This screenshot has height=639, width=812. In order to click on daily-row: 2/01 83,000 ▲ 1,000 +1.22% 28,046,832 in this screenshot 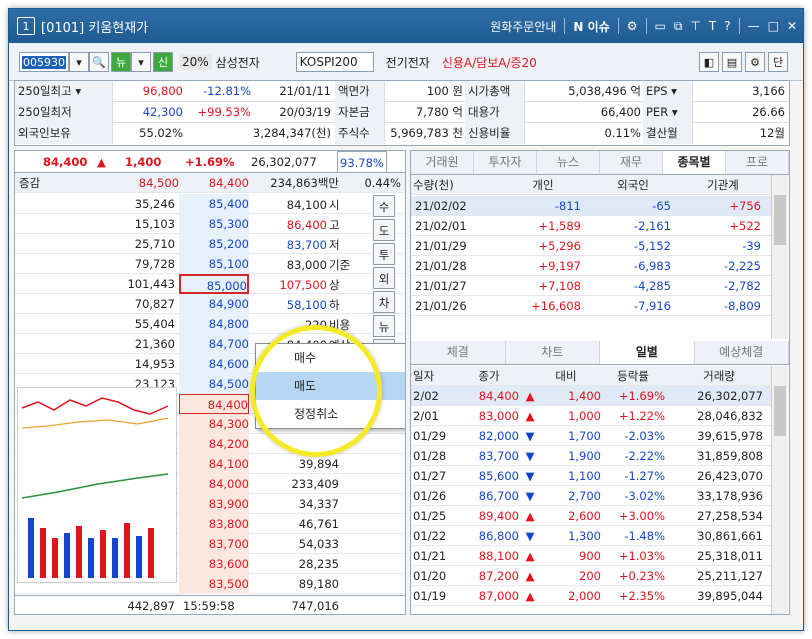, I will do `click(591, 416)`.